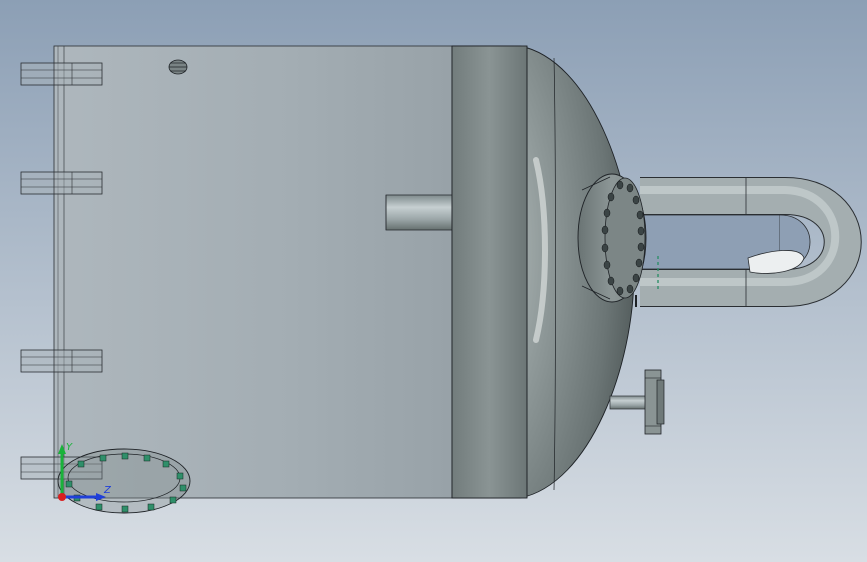  I want to click on side-nozzle, so click(419, 212).